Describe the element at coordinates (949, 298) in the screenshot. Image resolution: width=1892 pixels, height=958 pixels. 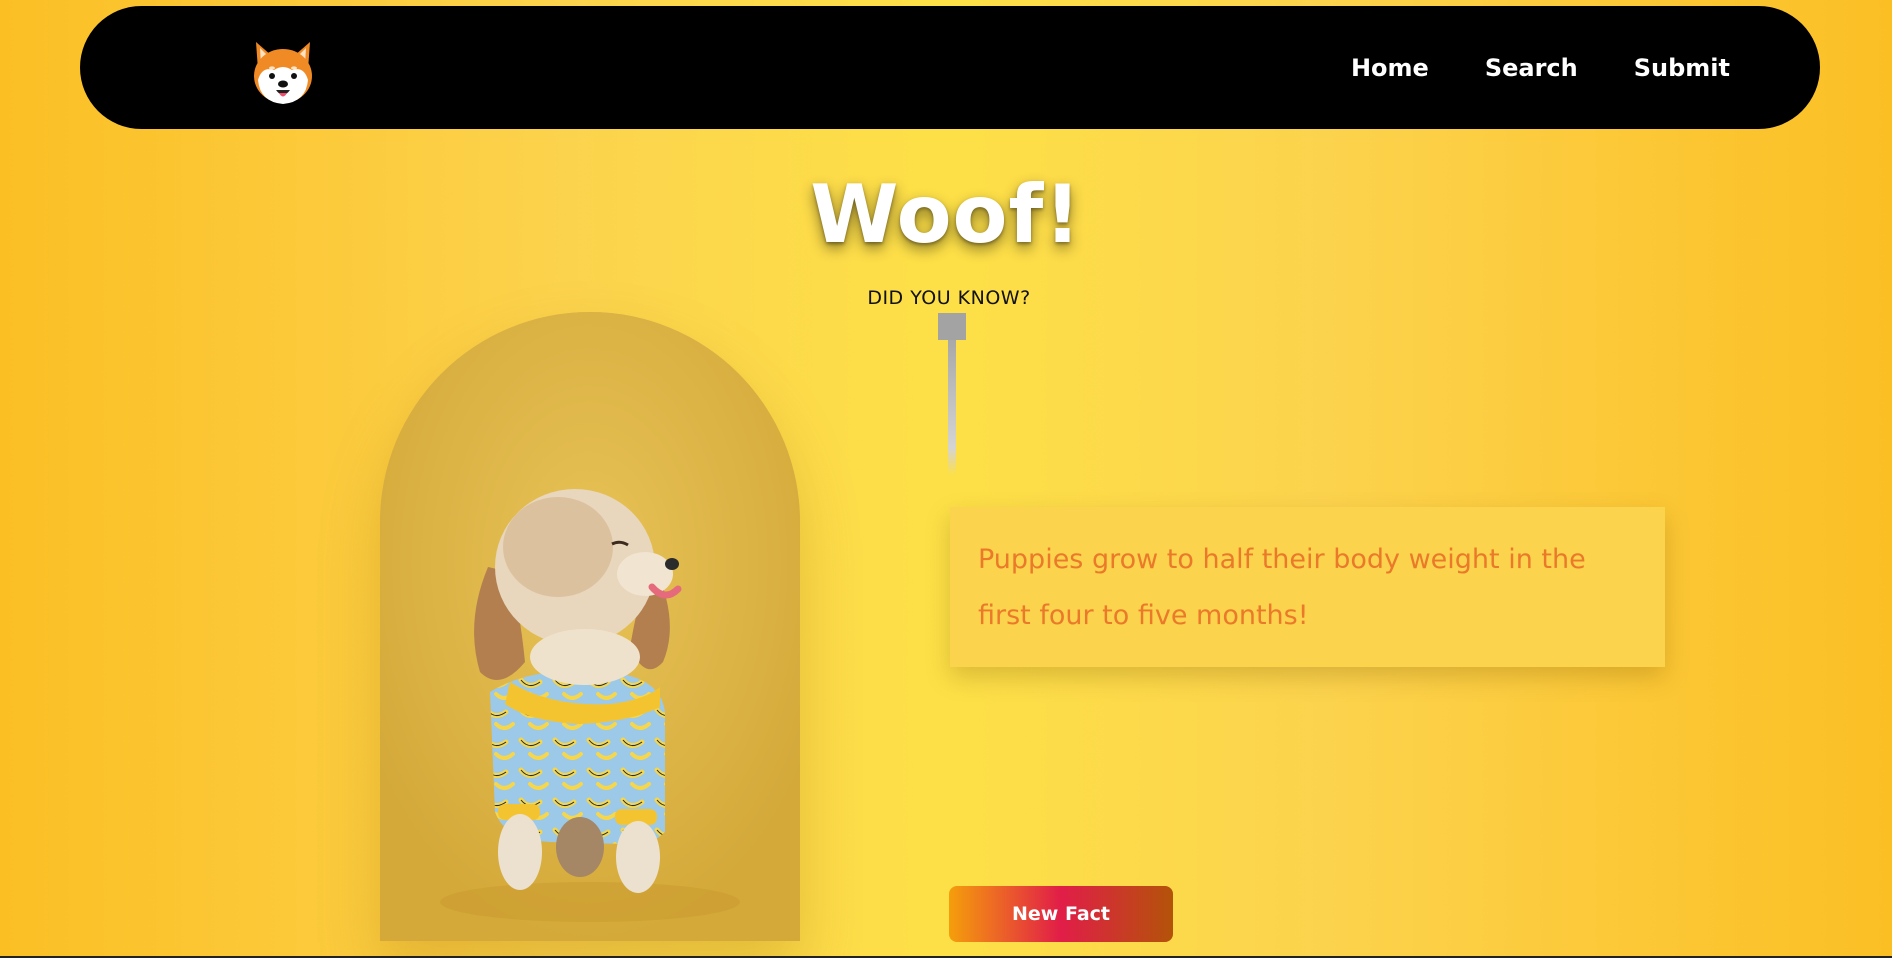
I see `did-you-know-label: DID YOU KNOW?` at that location.